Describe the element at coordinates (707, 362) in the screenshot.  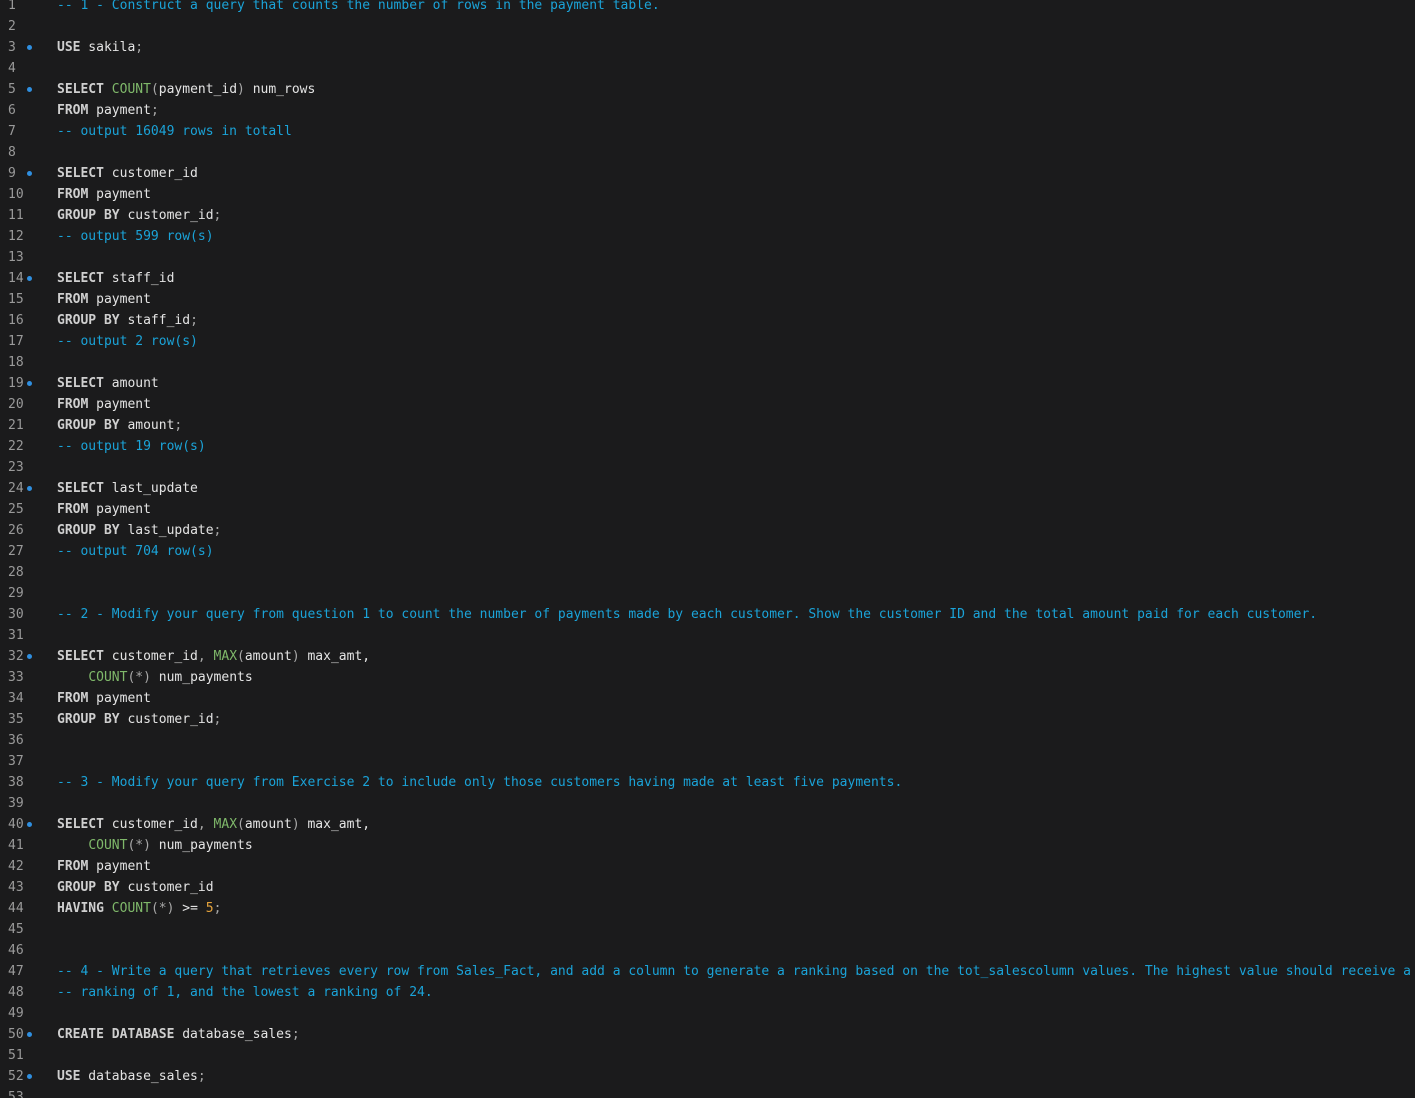
I see `code-line: 18` at that location.